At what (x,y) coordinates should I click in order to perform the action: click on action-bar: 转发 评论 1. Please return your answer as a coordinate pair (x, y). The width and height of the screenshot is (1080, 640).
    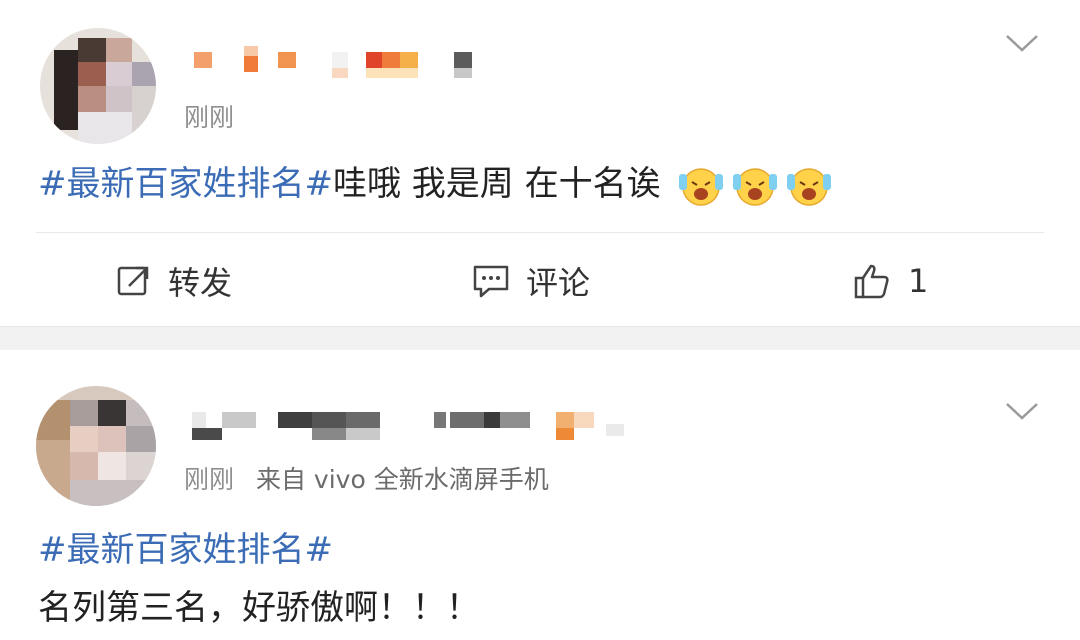
    Looking at the image, I should click on (540, 279).